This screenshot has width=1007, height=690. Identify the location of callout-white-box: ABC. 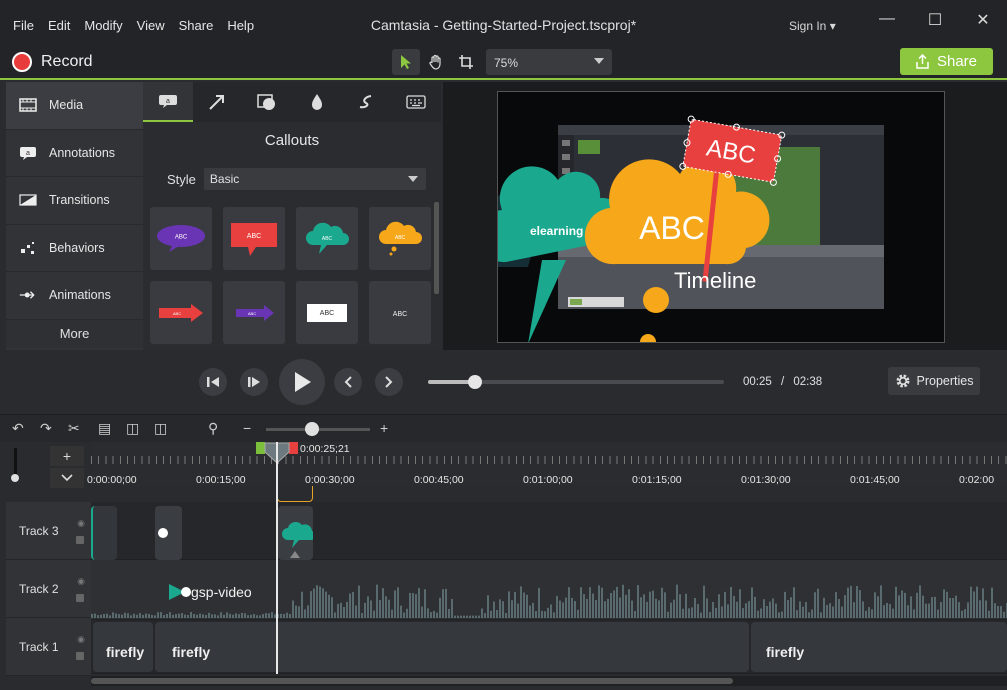
(327, 312).